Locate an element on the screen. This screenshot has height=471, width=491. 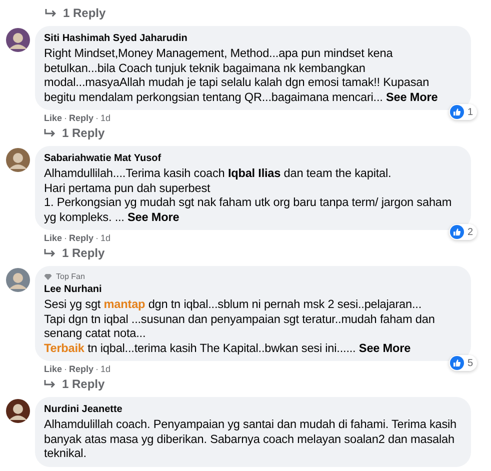
commenter-name: Nurdini Jeanette is located at coordinates (252, 409).